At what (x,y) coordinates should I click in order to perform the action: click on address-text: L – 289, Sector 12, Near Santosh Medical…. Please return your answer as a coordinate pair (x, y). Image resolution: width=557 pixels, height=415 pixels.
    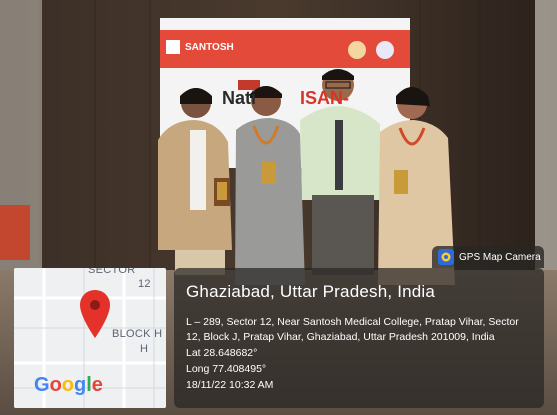
    Looking at the image, I should click on (352, 329).